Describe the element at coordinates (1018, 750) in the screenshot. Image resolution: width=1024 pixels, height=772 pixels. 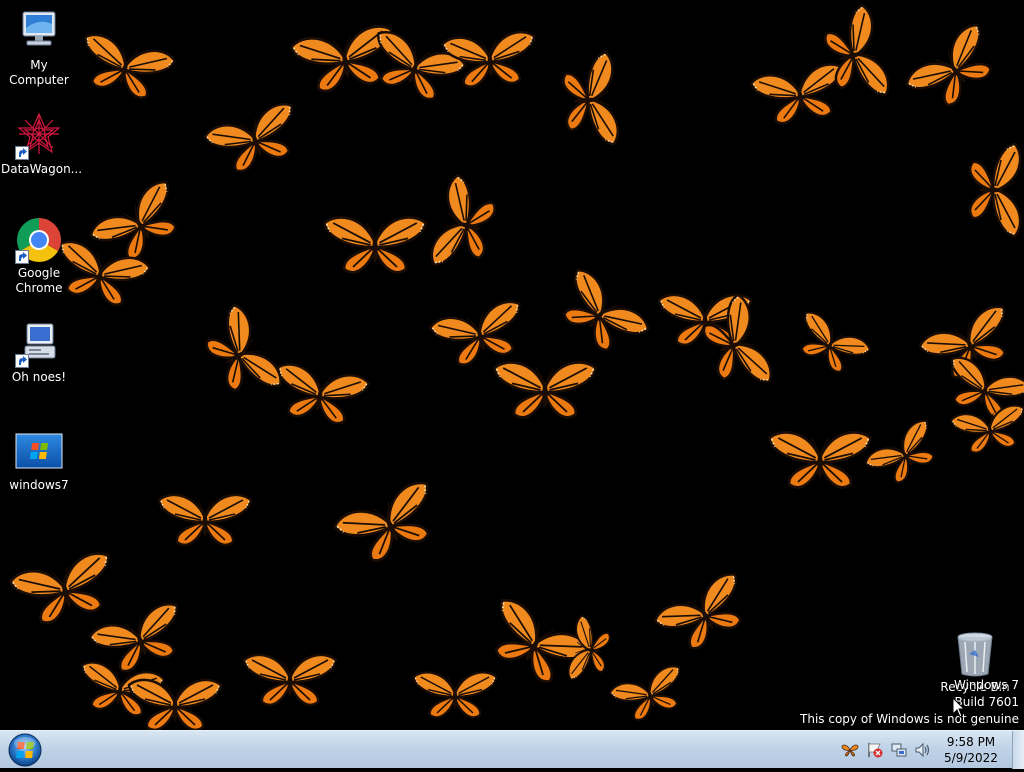
I see `show-desktop-button` at that location.